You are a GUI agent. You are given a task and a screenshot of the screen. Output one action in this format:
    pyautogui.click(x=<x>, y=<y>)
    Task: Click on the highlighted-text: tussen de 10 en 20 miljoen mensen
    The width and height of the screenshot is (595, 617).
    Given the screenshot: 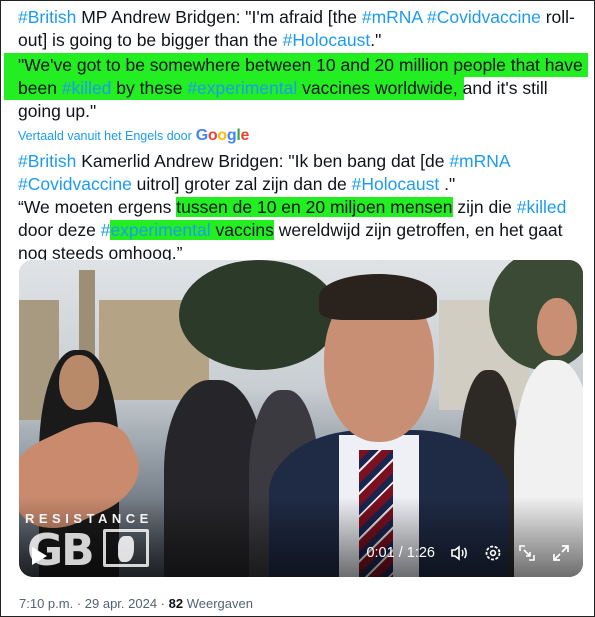 What is the action you would take?
    pyautogui.click(x=314, y=207)
    